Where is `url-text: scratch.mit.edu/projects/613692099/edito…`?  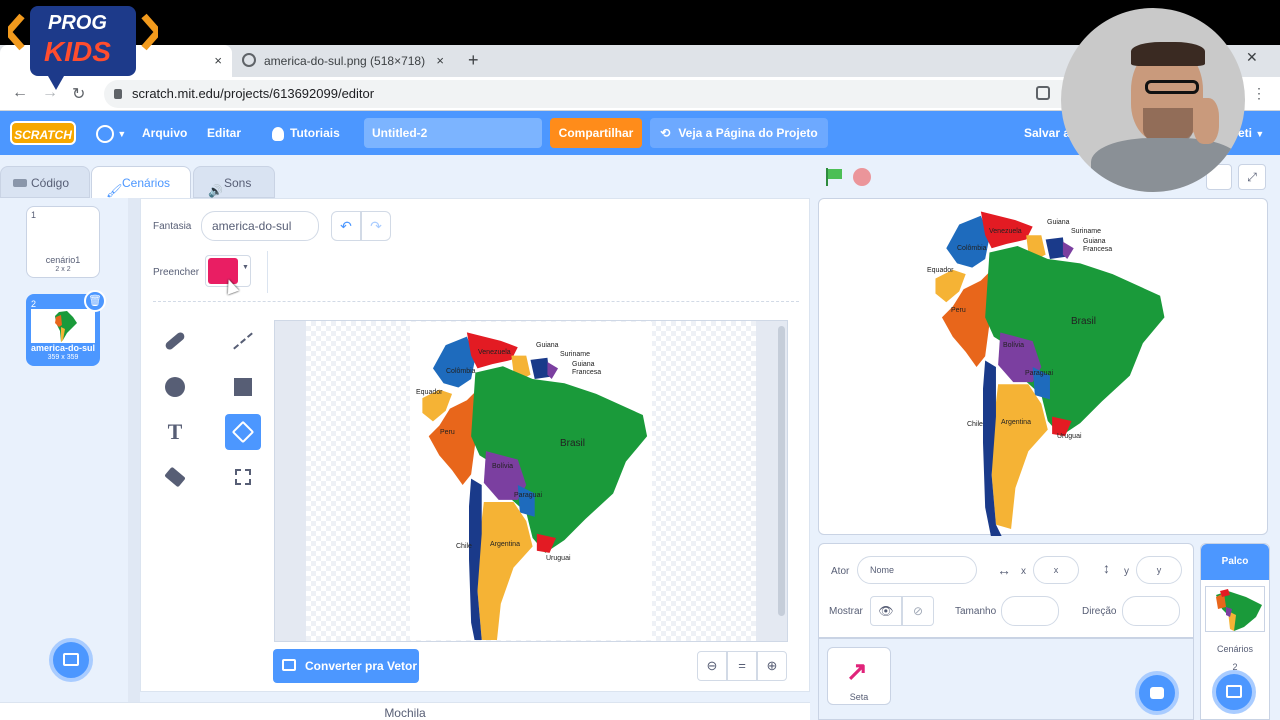
url-text: scratch.mit.edu/projects/613692099/edito… is located at coordinates (253, 93).